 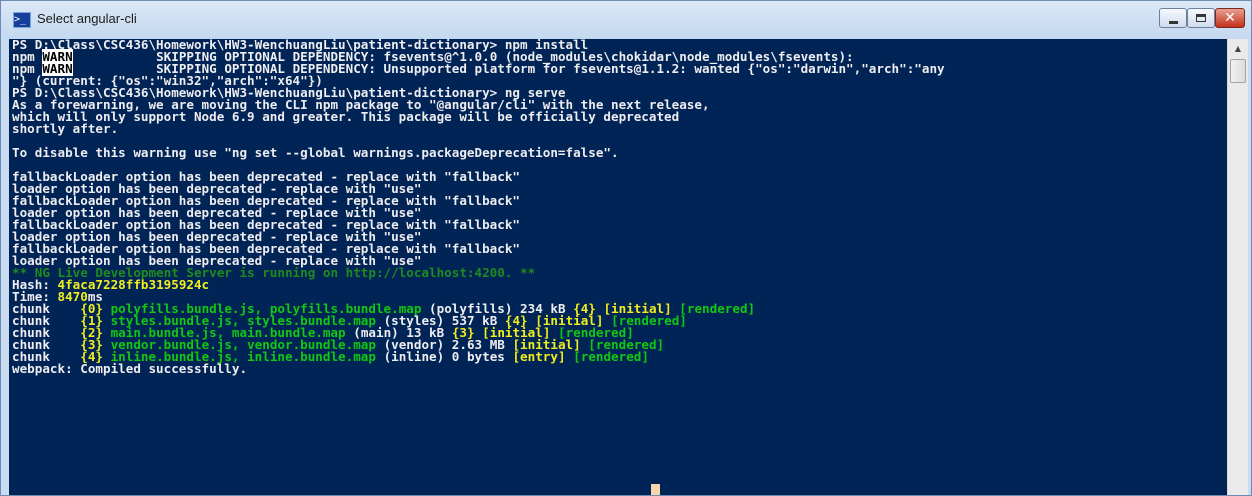 I want to click on console-text: shortly after., so click(x=65, y=128).